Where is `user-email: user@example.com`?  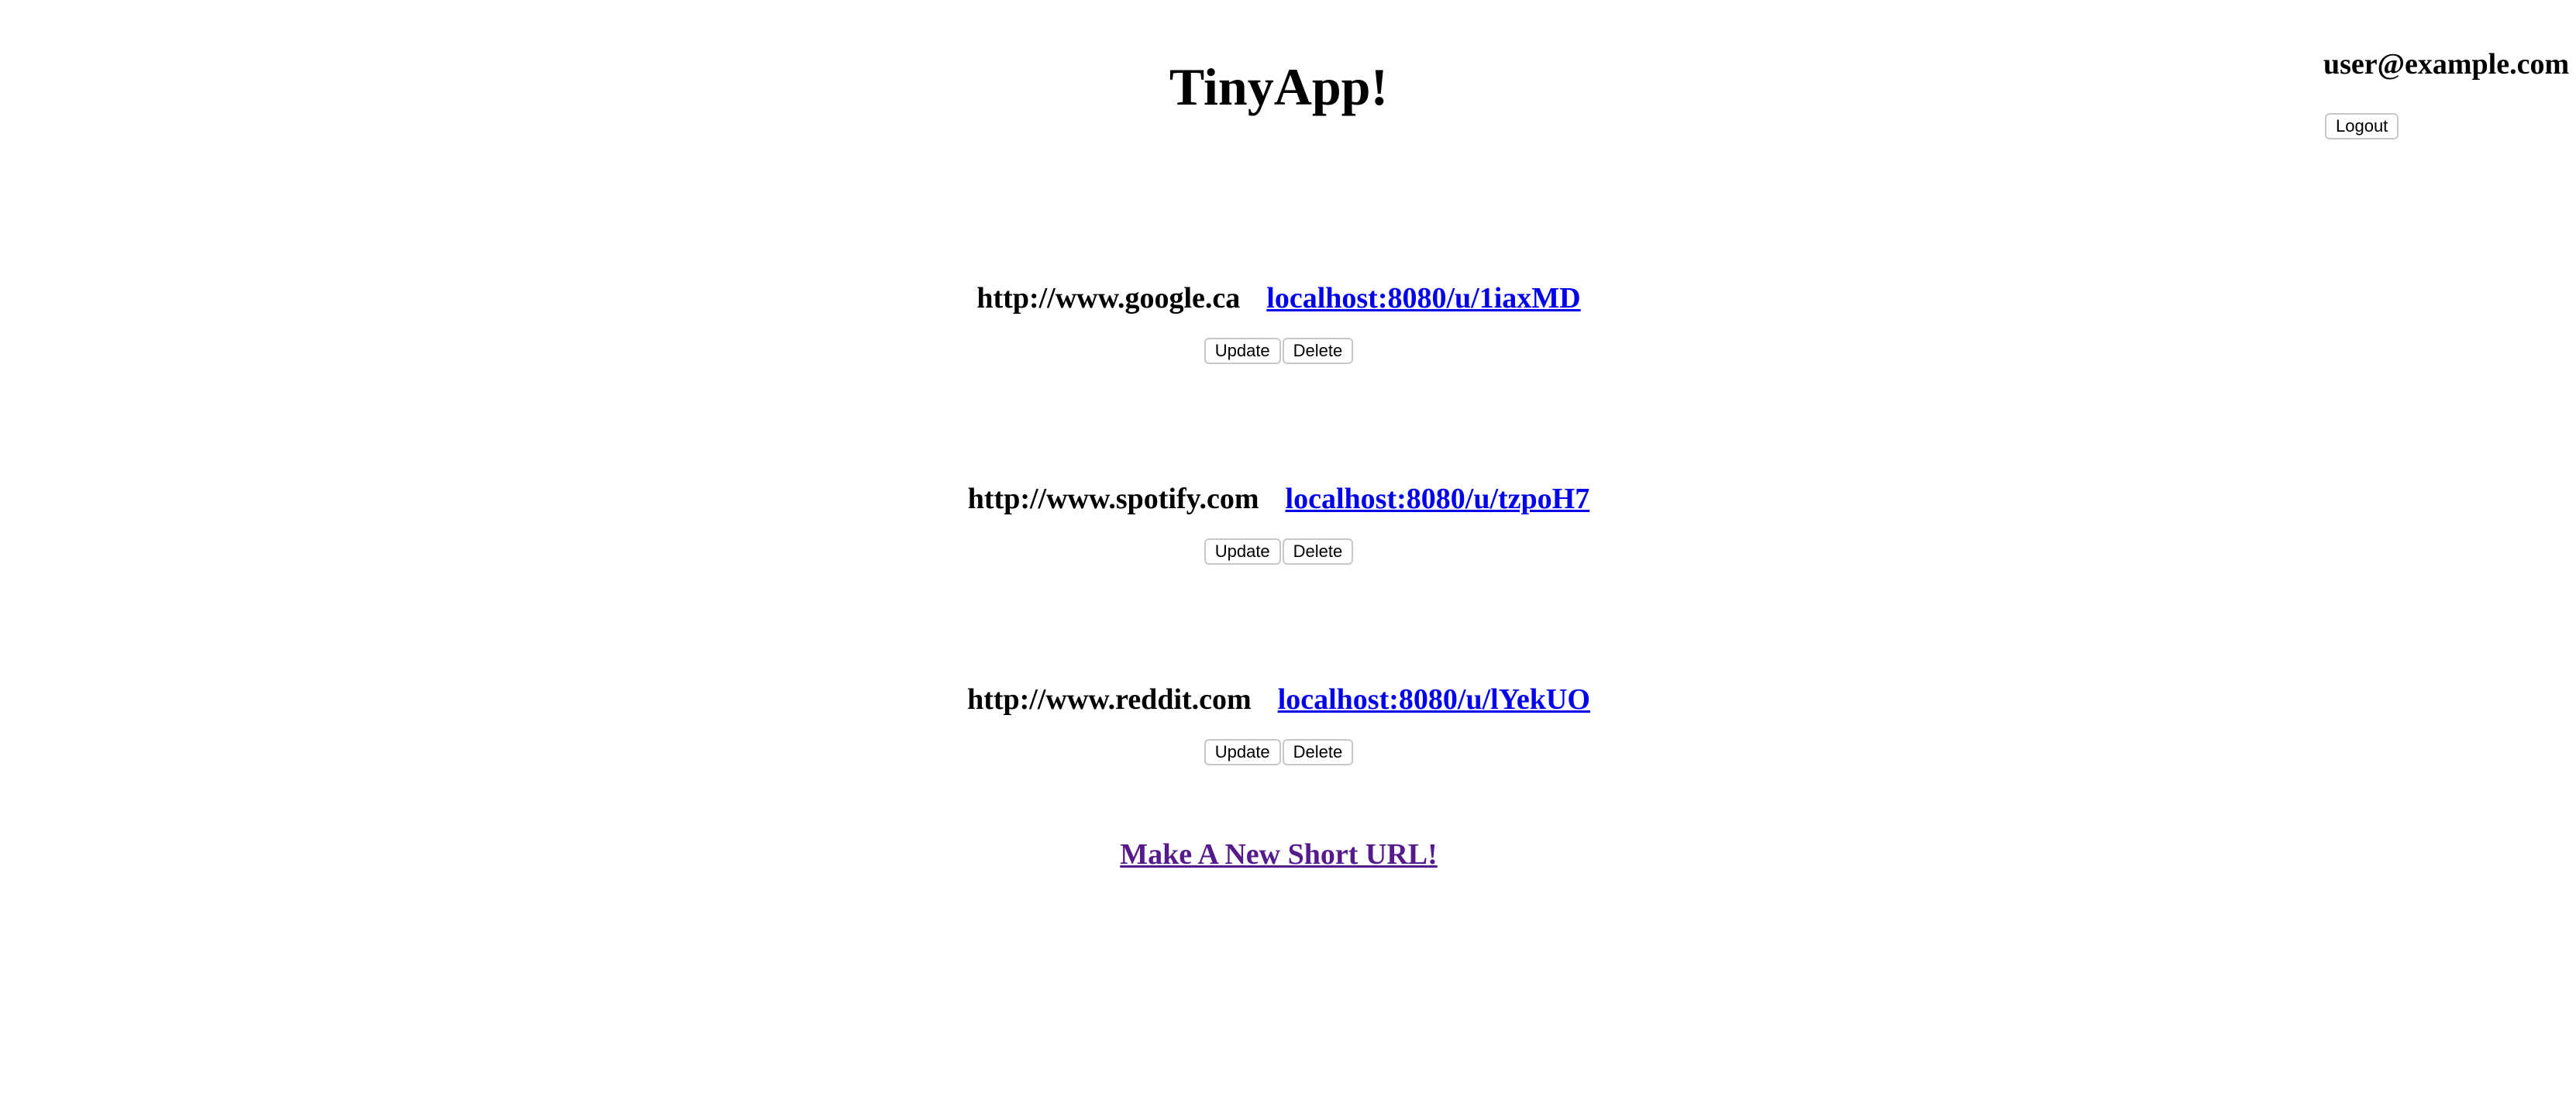
user-email: user@example.com is located at coordinates (2446, 64).